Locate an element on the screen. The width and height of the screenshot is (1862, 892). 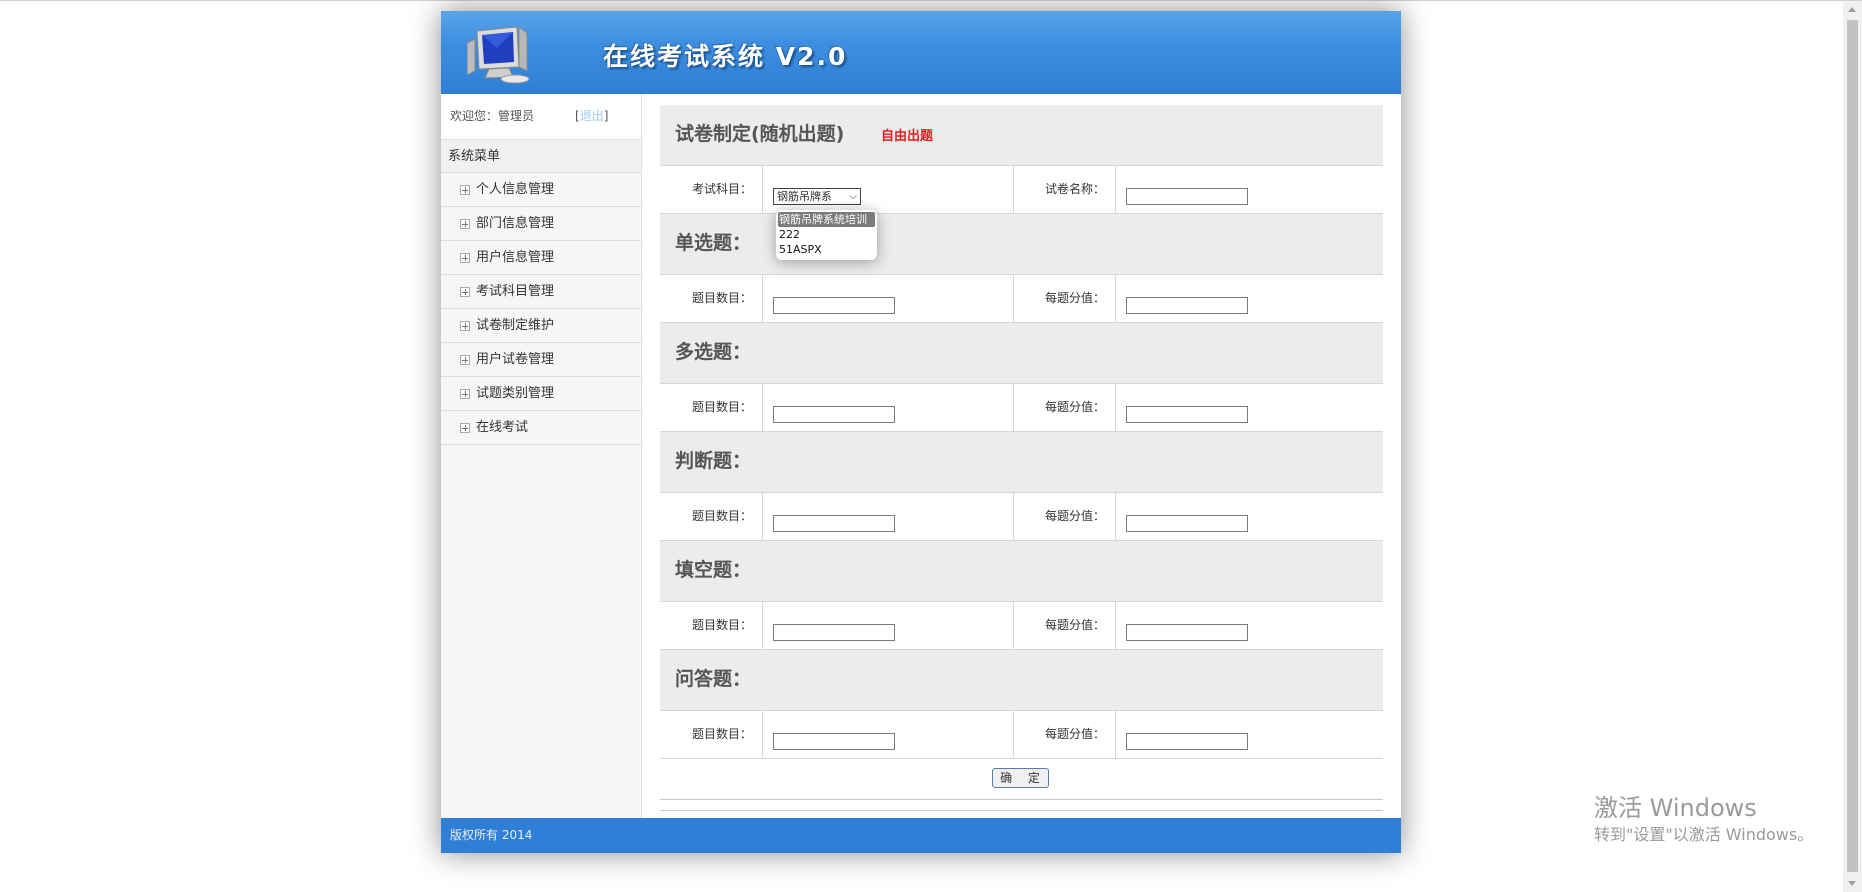
sidebar-item-user-papers: 用户试卷管理 is located at coordinates (541, 360).